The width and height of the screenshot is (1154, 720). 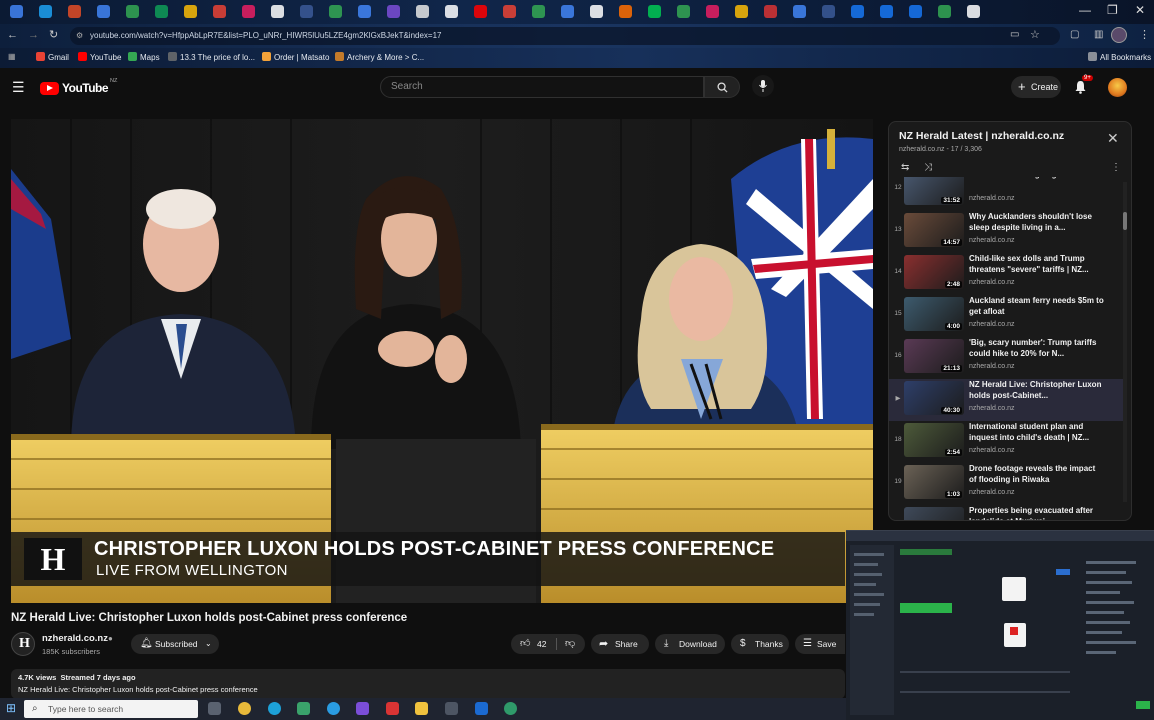 What do you see at coordinates (12, 35) in the screenshot?
I see `back-icon: ←` at bounding box center [12, 35].